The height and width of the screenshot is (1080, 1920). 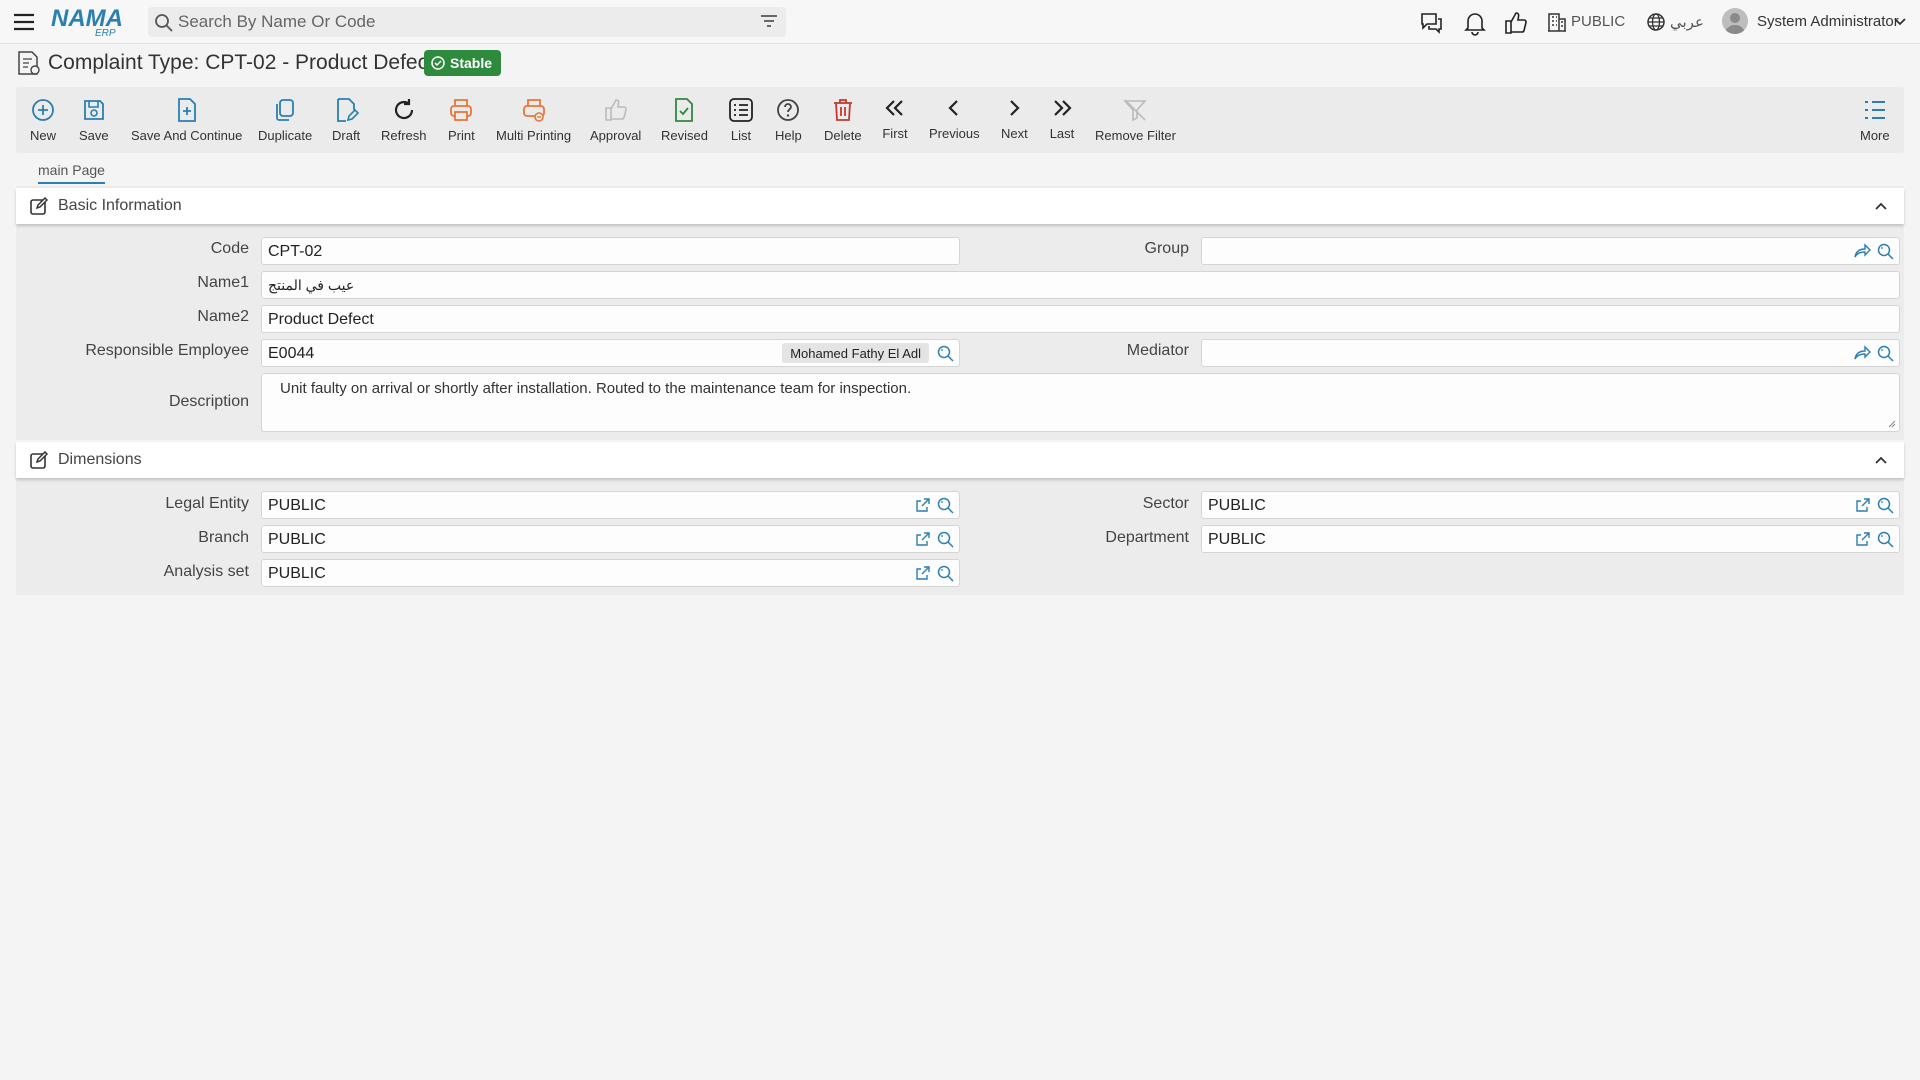 What do you see at coordinates (534, 135) in the screenshot?
I see `multi-printing-label: Multi Printing` at bounding box center [534, 135].